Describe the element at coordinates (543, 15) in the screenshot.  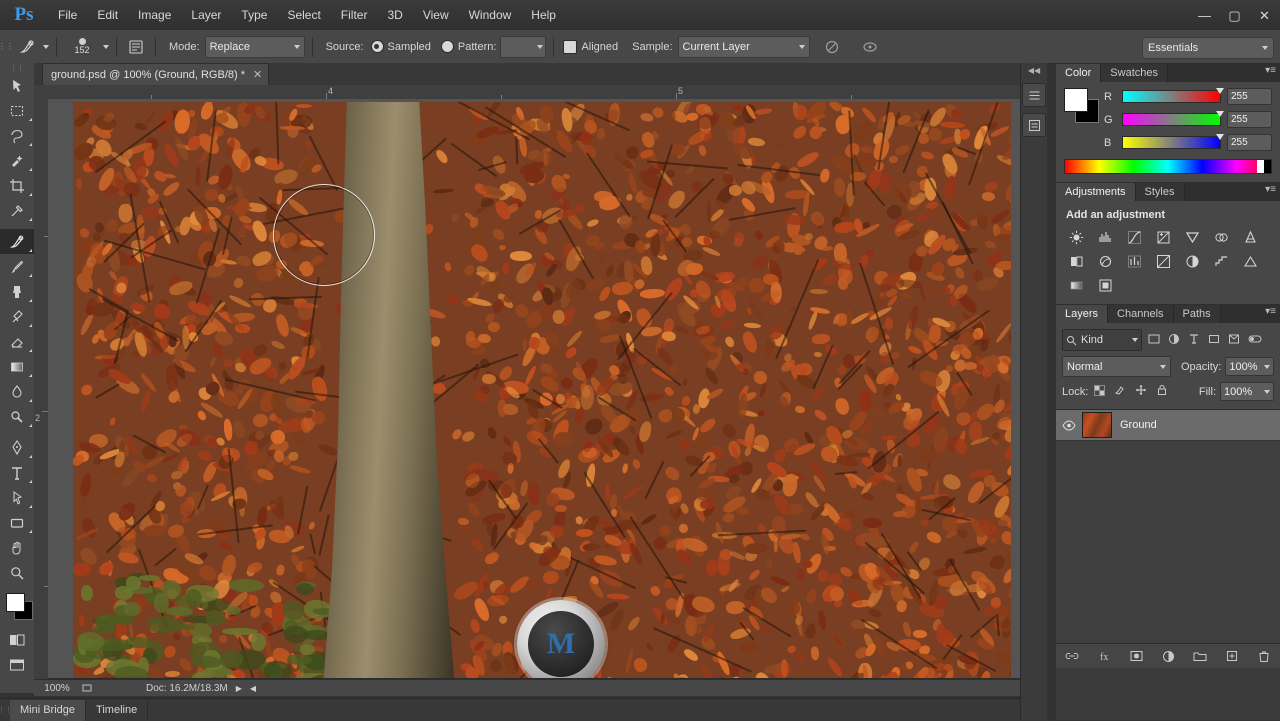
I see `menu-help: Help` at that location.